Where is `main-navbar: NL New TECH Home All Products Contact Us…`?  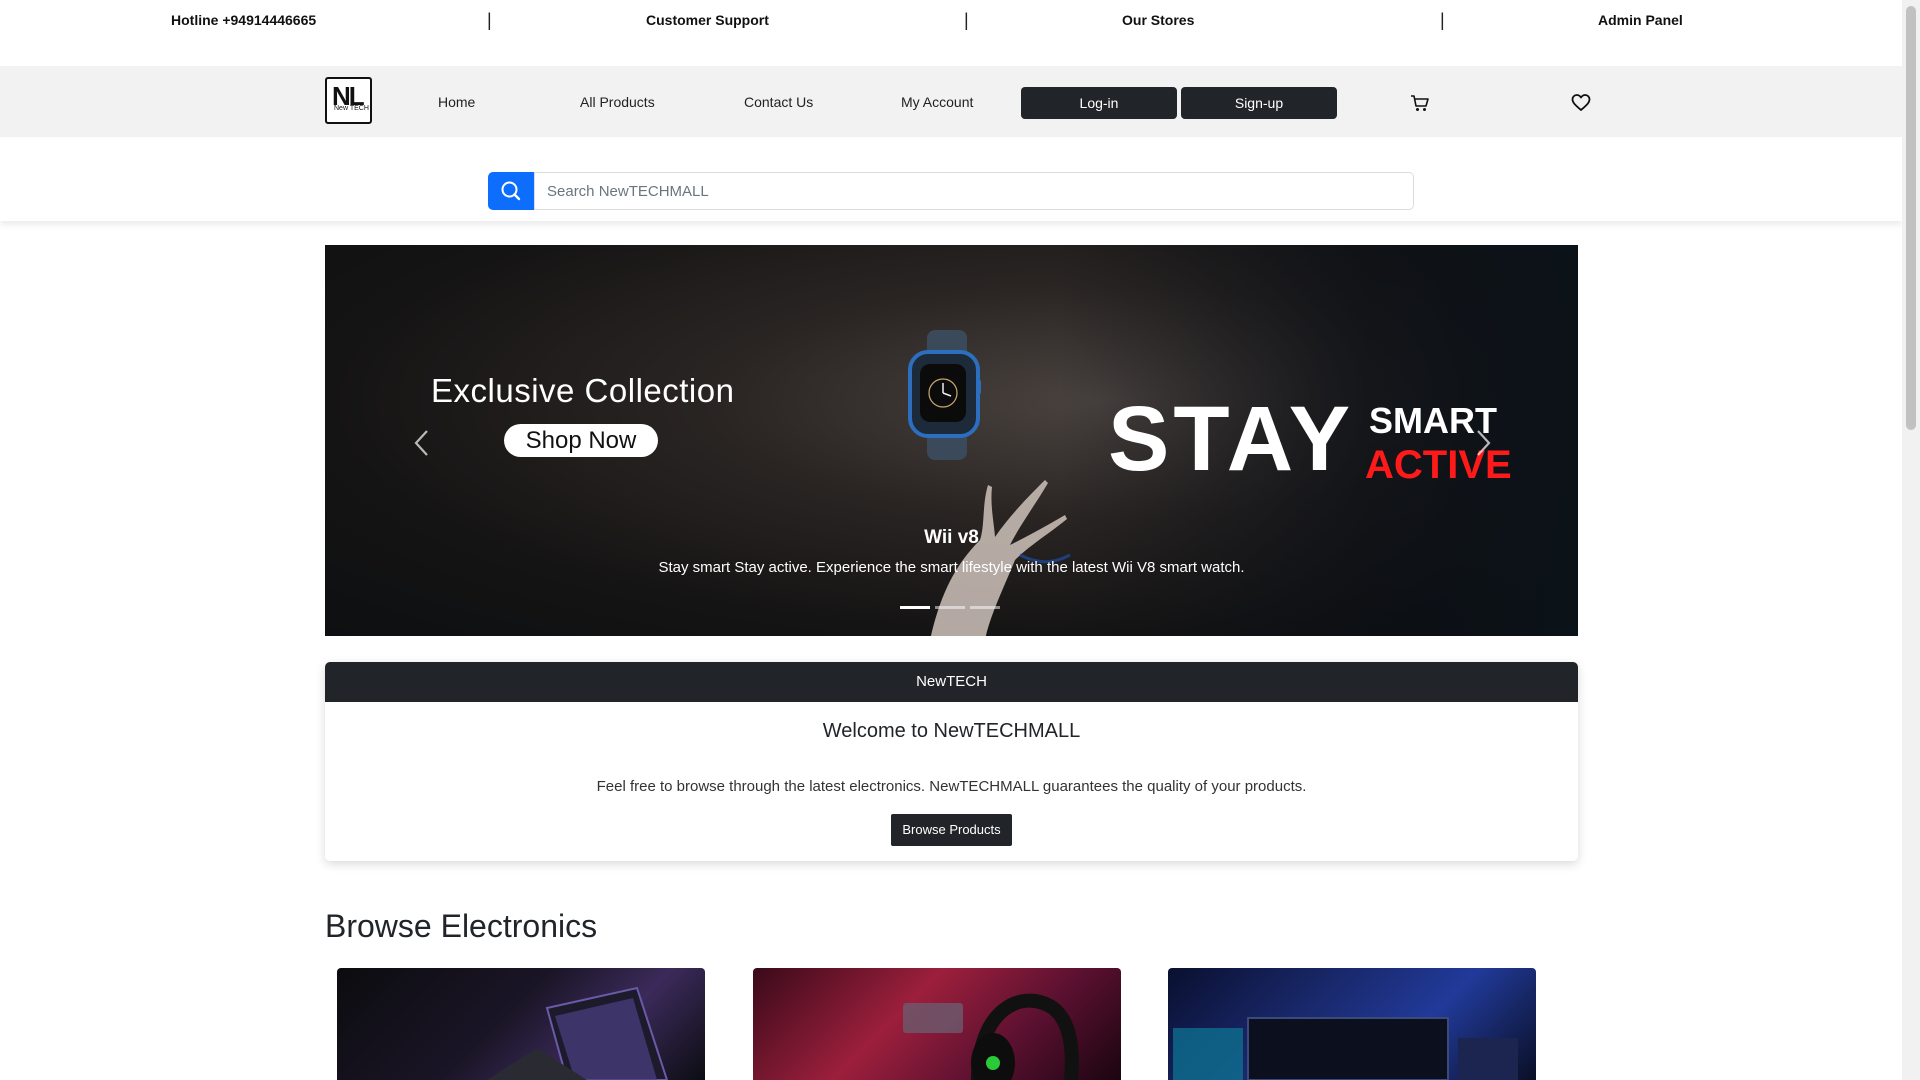
main-navbar: NL New TECH Home All Products Contact Us… is located at coordinates (951, 101).